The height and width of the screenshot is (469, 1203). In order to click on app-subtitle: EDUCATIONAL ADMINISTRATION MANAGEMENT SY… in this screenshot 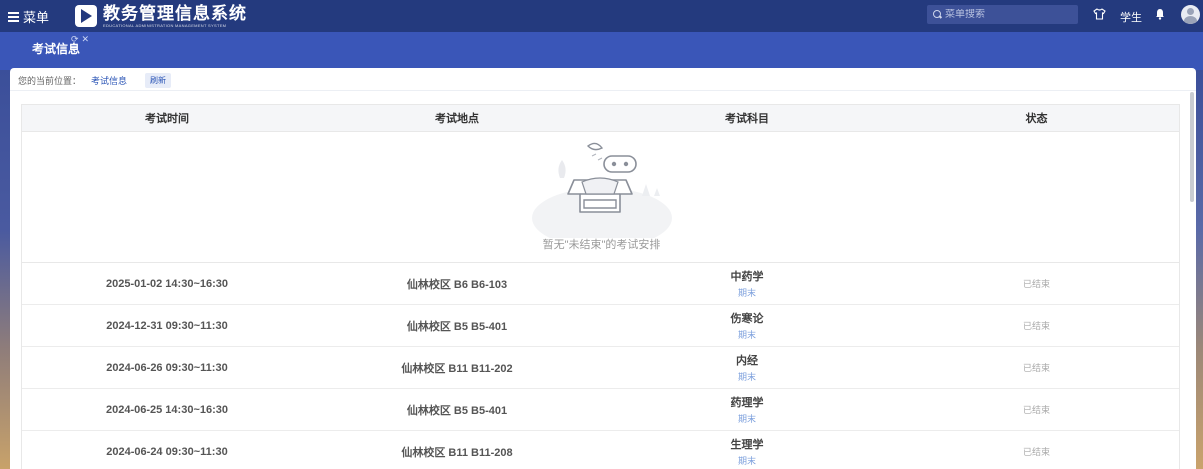, I will do `click(165, 25)`.